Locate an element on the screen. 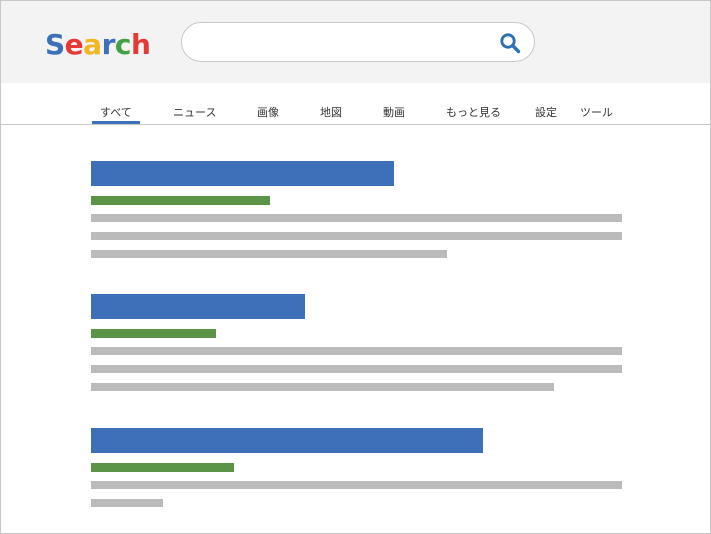  logo-letter: S is located at coordinates (55, 44).